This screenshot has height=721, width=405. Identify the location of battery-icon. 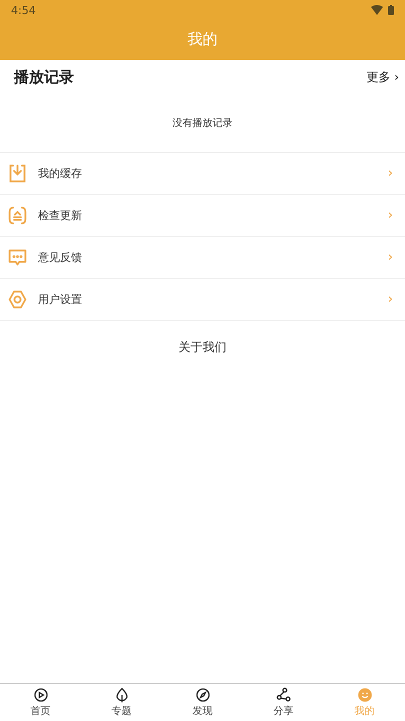
(391, 10).